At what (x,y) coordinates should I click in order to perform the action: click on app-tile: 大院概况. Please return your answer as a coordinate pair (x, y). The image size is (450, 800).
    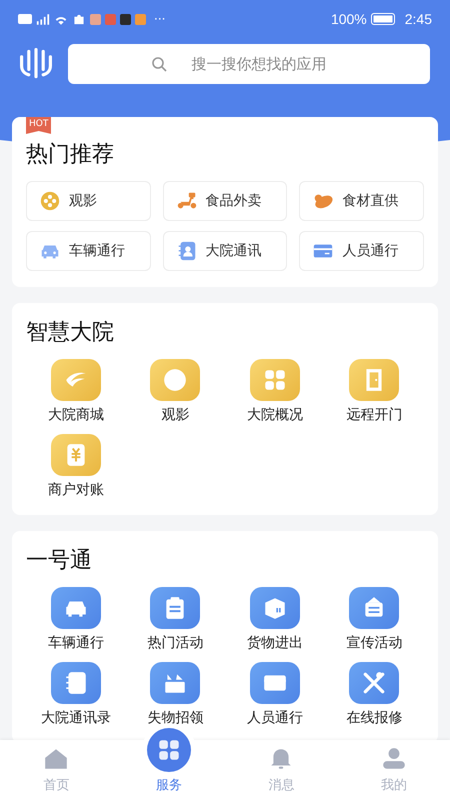
    Looking at the image, I should click on (274, 391).